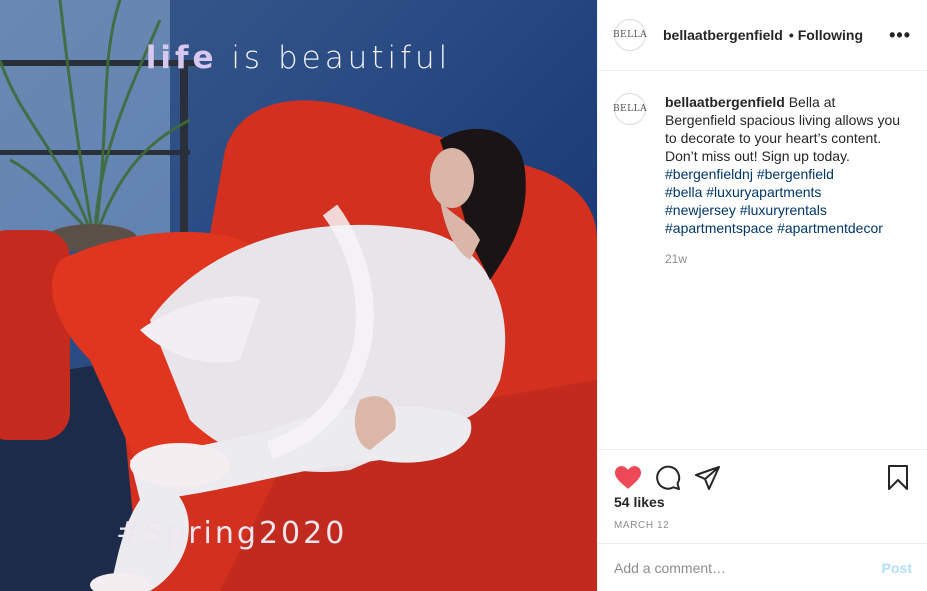 The image size is (927, 591). Describe the element at coordinates (683, 192) in the screenshot. I see `hashtag-link: #bella` at that location.